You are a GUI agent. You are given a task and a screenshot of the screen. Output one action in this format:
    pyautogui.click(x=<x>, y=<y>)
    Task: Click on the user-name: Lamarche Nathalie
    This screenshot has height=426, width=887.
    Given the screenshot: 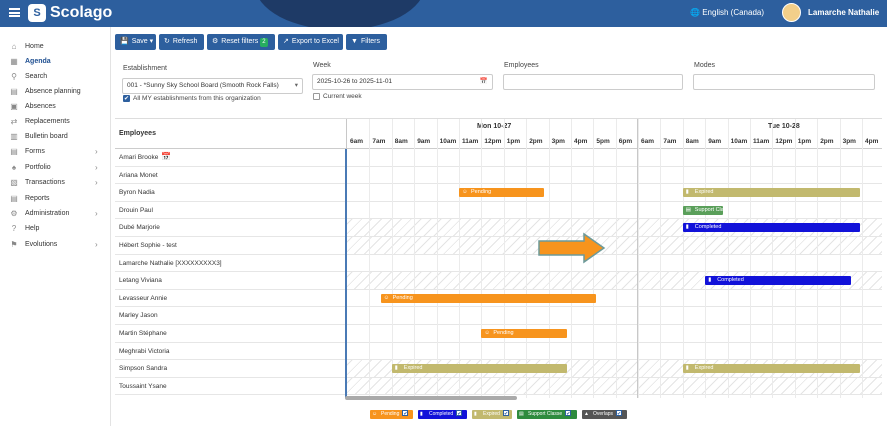 What is the action you would take?
    pyautogui.click(x=843, y=12)
    